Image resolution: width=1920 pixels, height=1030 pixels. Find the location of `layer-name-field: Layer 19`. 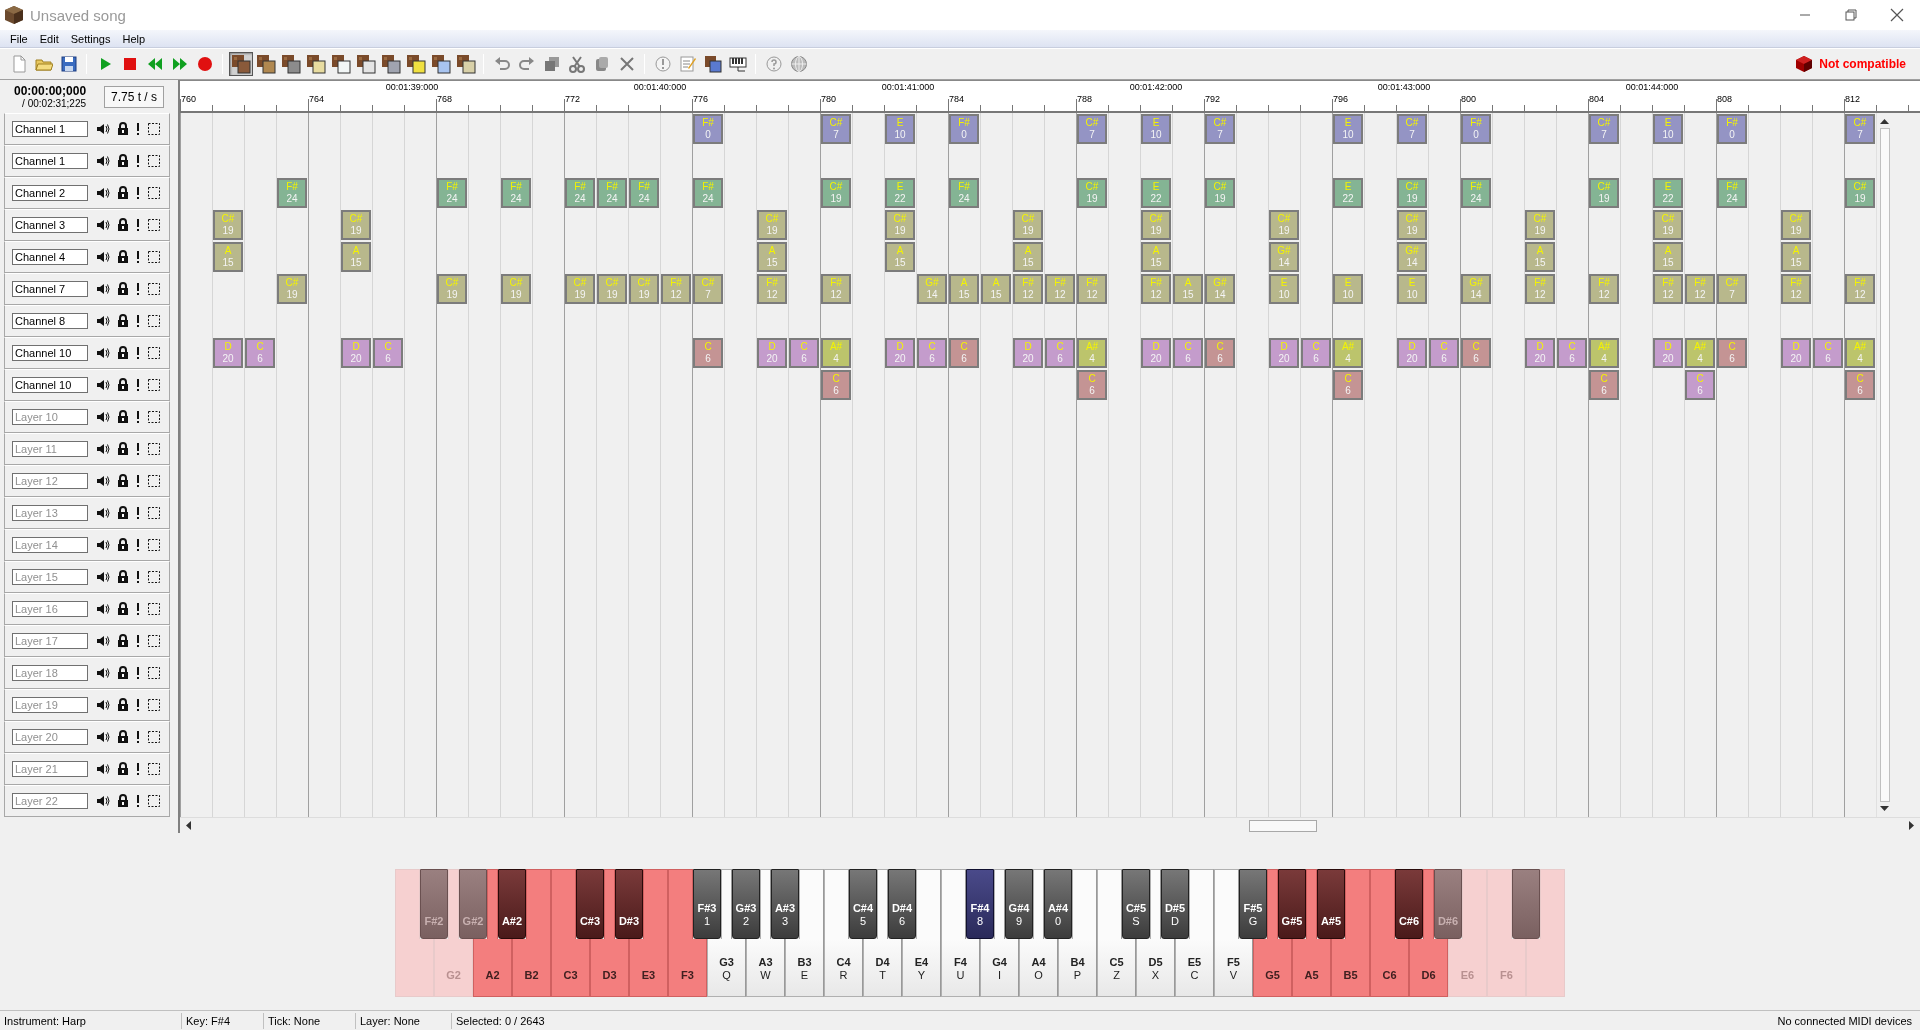

layer-name-field: Layer 19 is located at coordinates (50, 705).